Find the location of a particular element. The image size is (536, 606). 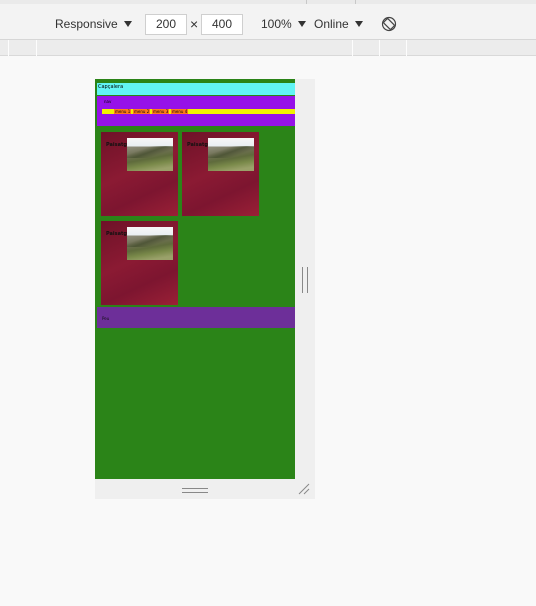

resize-corner-icon is located at coordinates (304, 489).